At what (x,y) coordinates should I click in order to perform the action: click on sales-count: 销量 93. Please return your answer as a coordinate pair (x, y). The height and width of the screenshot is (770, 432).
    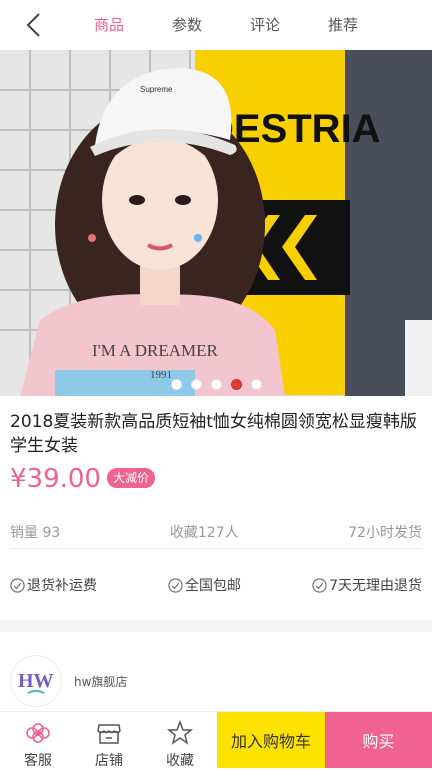
    Looking at the image, I should click on (35, 533).